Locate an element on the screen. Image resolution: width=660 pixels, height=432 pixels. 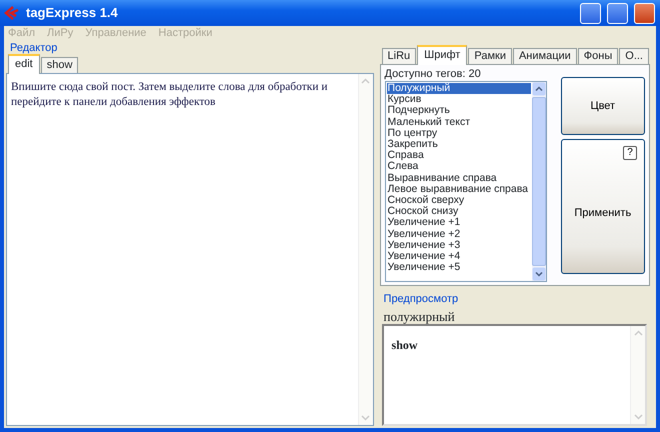
apply-button: ? Применить is located at coordinates (602, 206).